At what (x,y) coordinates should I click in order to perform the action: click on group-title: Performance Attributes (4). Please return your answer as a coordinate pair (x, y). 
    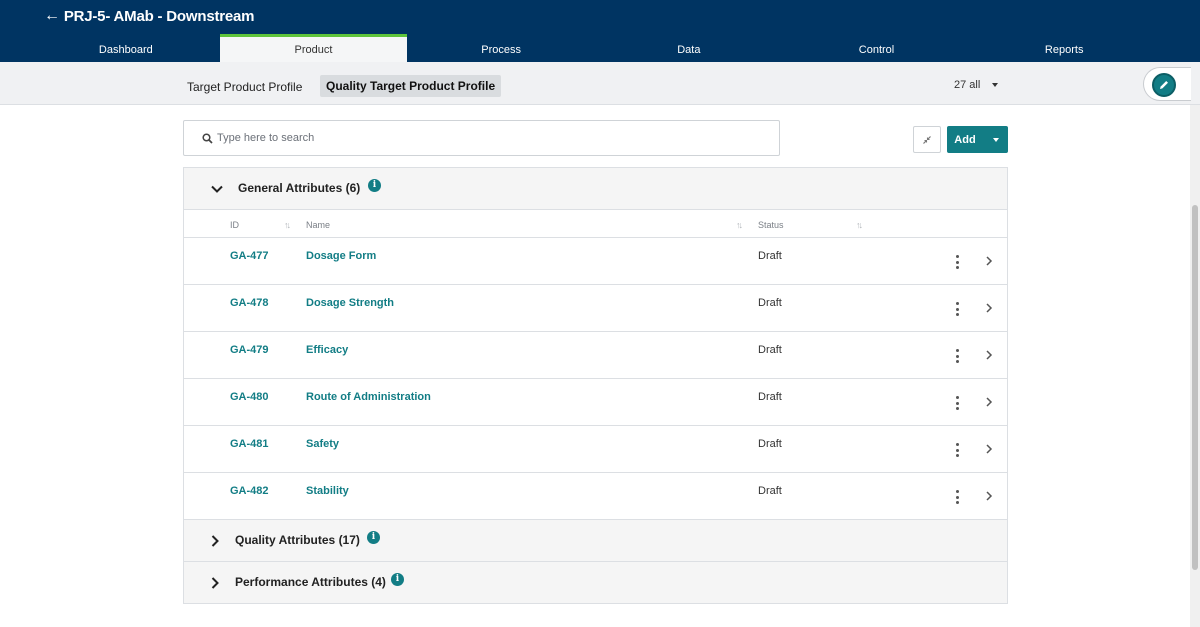
    Looking at the image, I should click on (310, 582).